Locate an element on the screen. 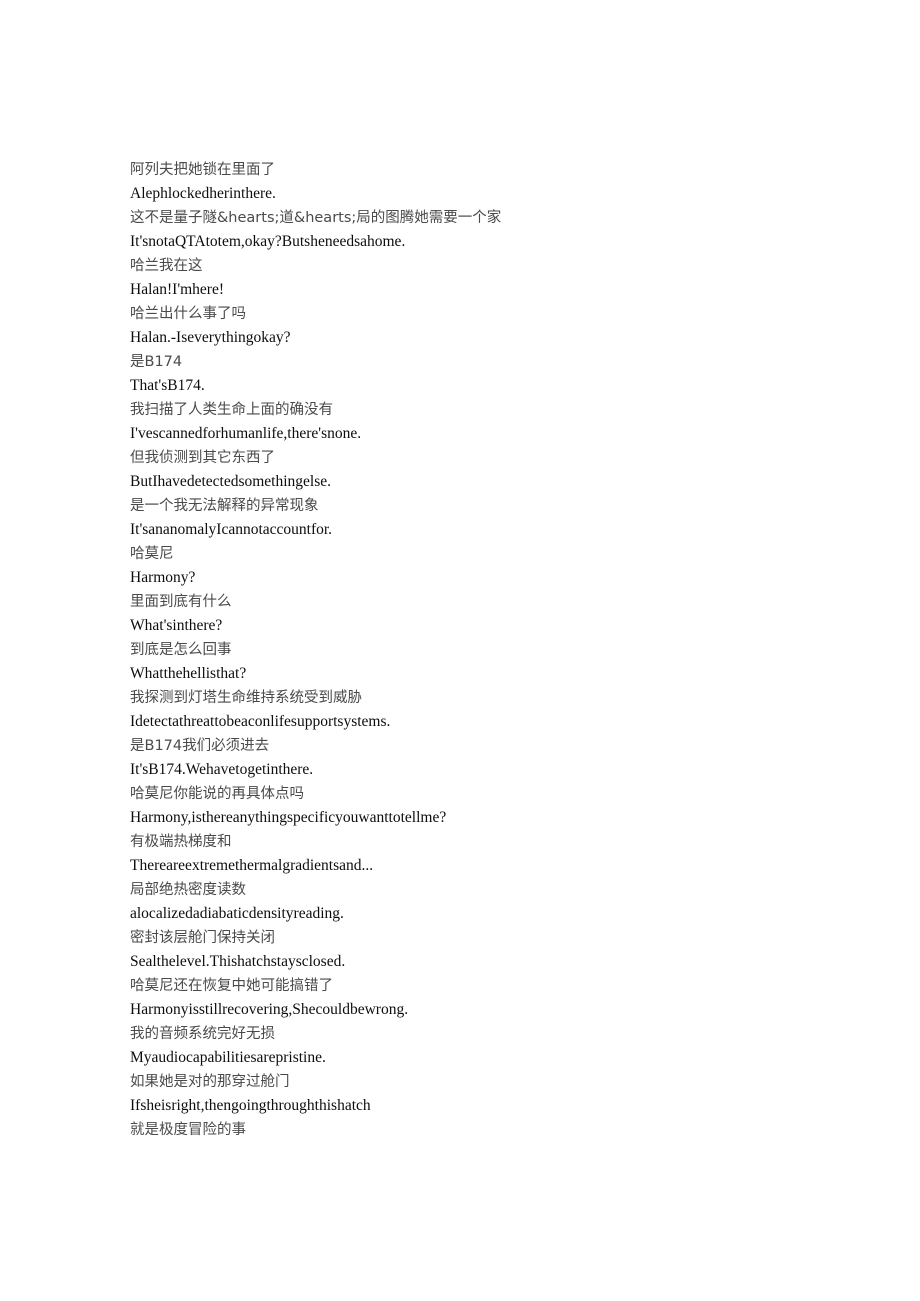  subtitle-line-source: 哈莫尼还在恢复中她可能搞错了 is located at coordinates (231, 986).